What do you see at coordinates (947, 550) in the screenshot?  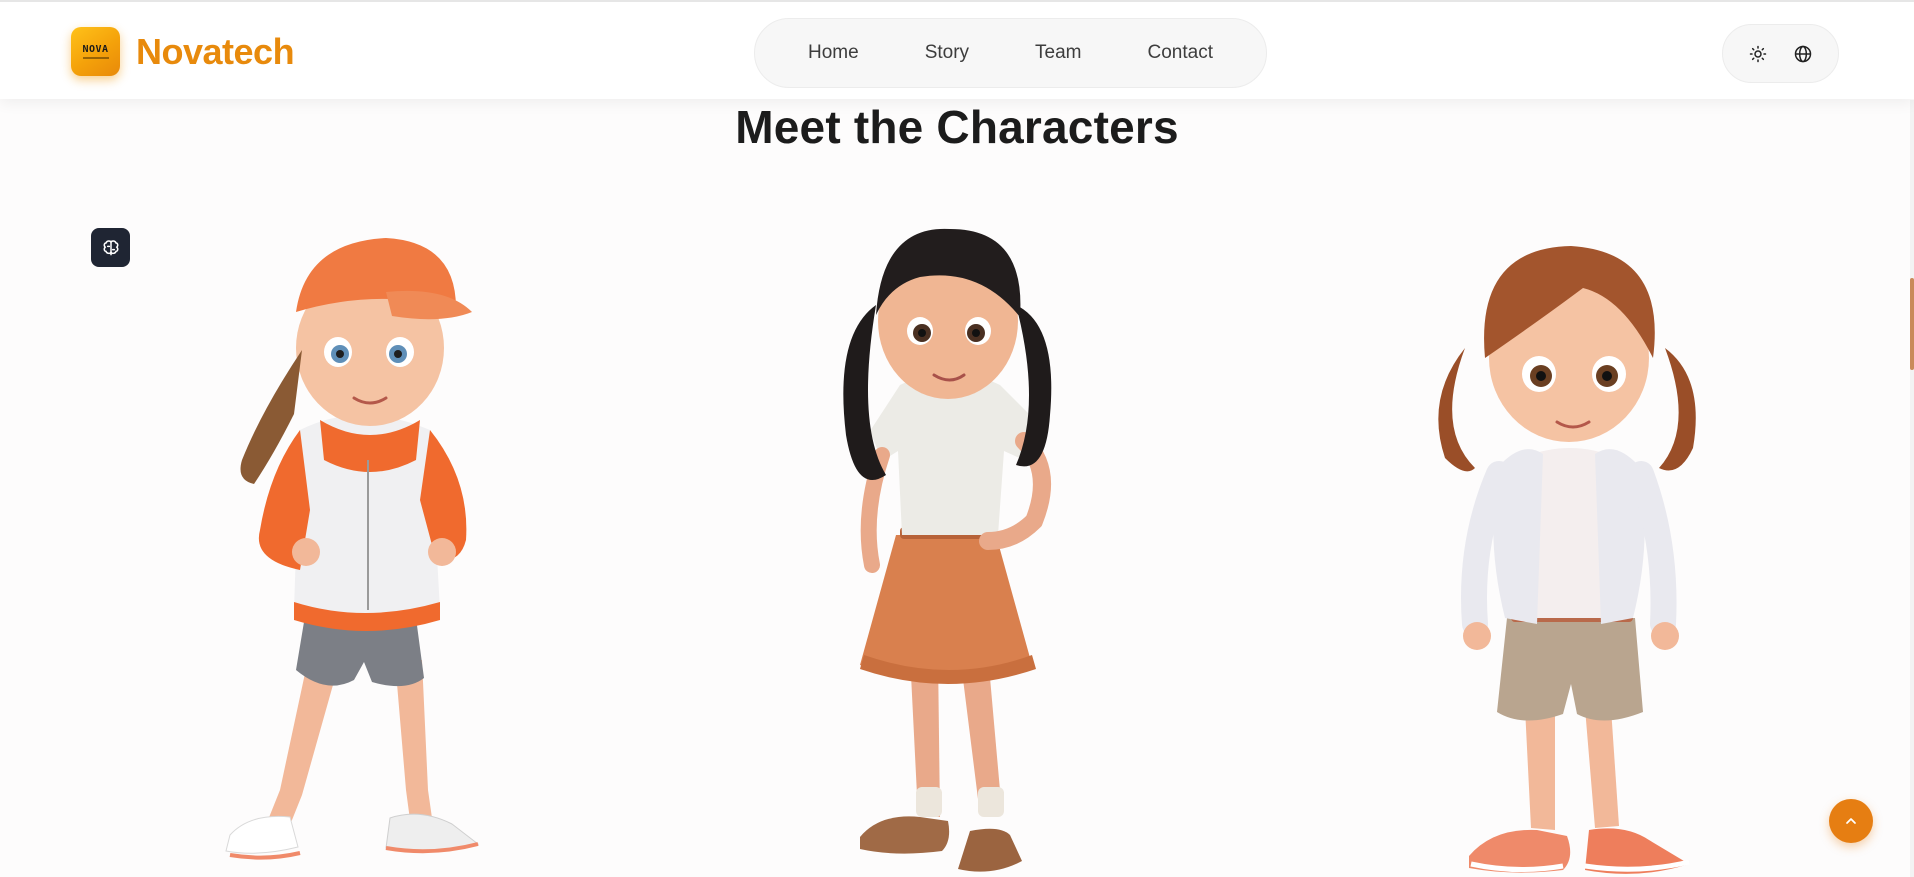 I see `character-2-image` at bounding box center [947, 550].